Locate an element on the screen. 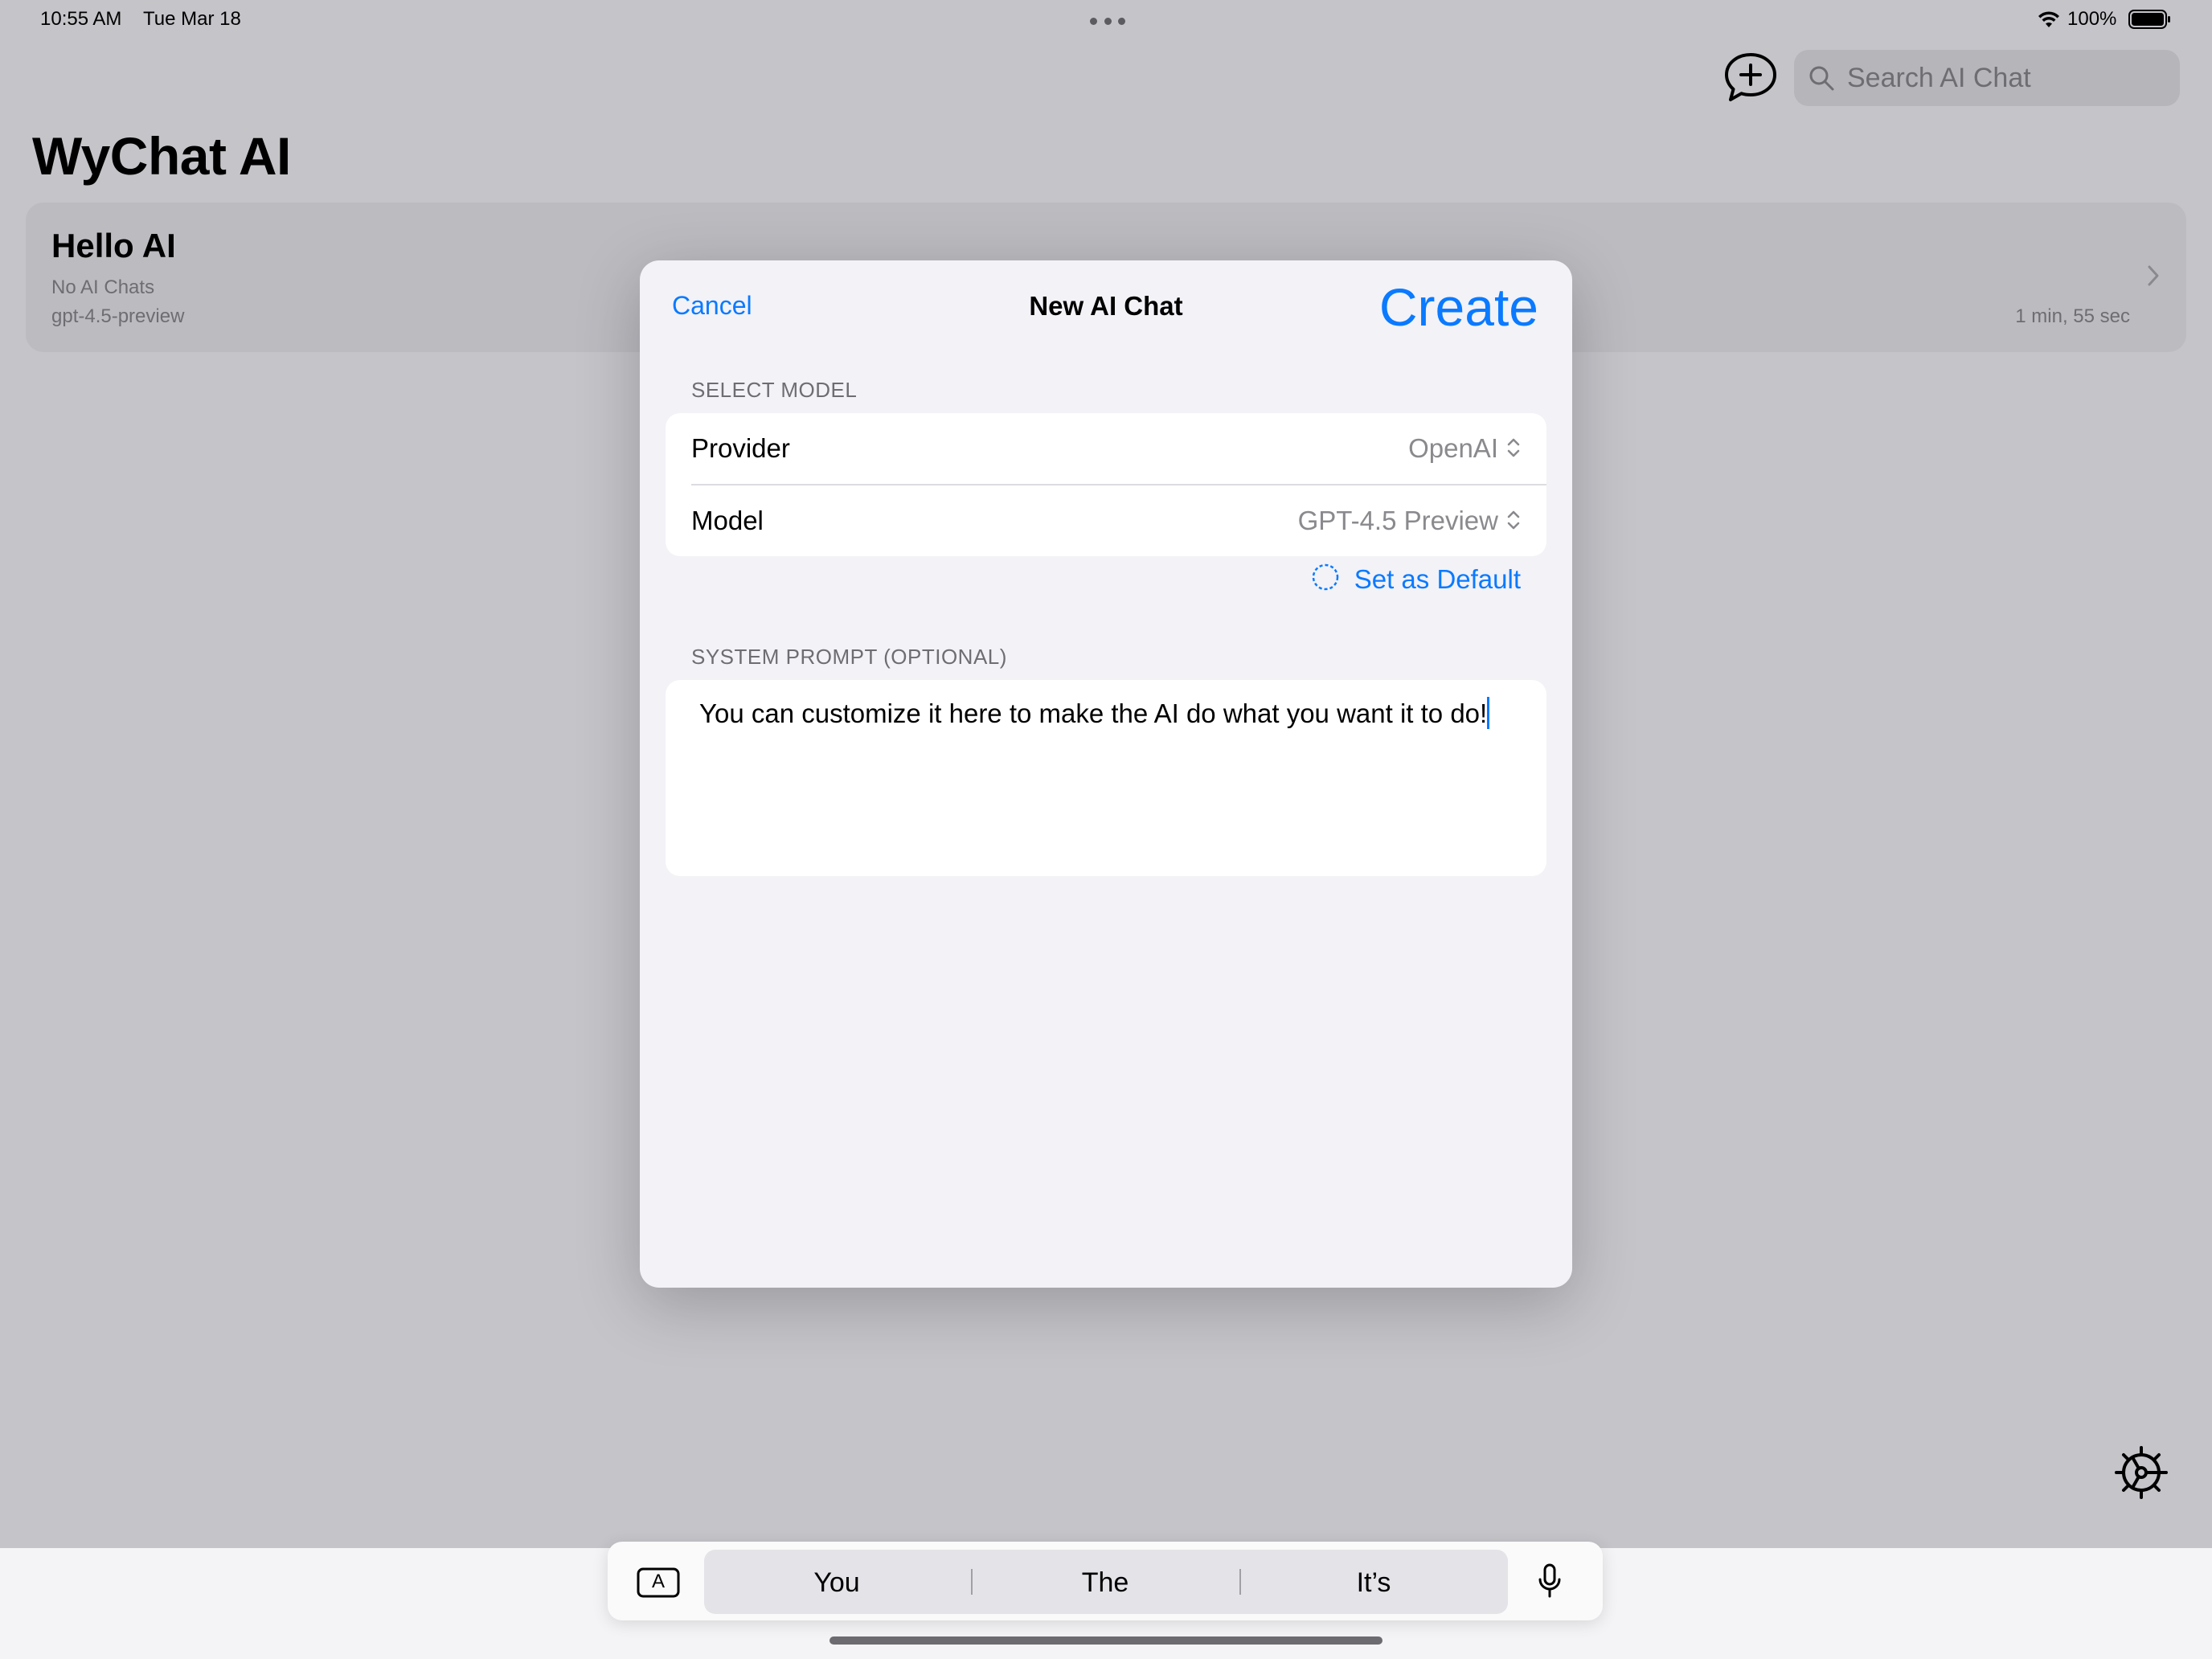  set-default-toggle: Set as Default is located at coordinates (1416, 579).